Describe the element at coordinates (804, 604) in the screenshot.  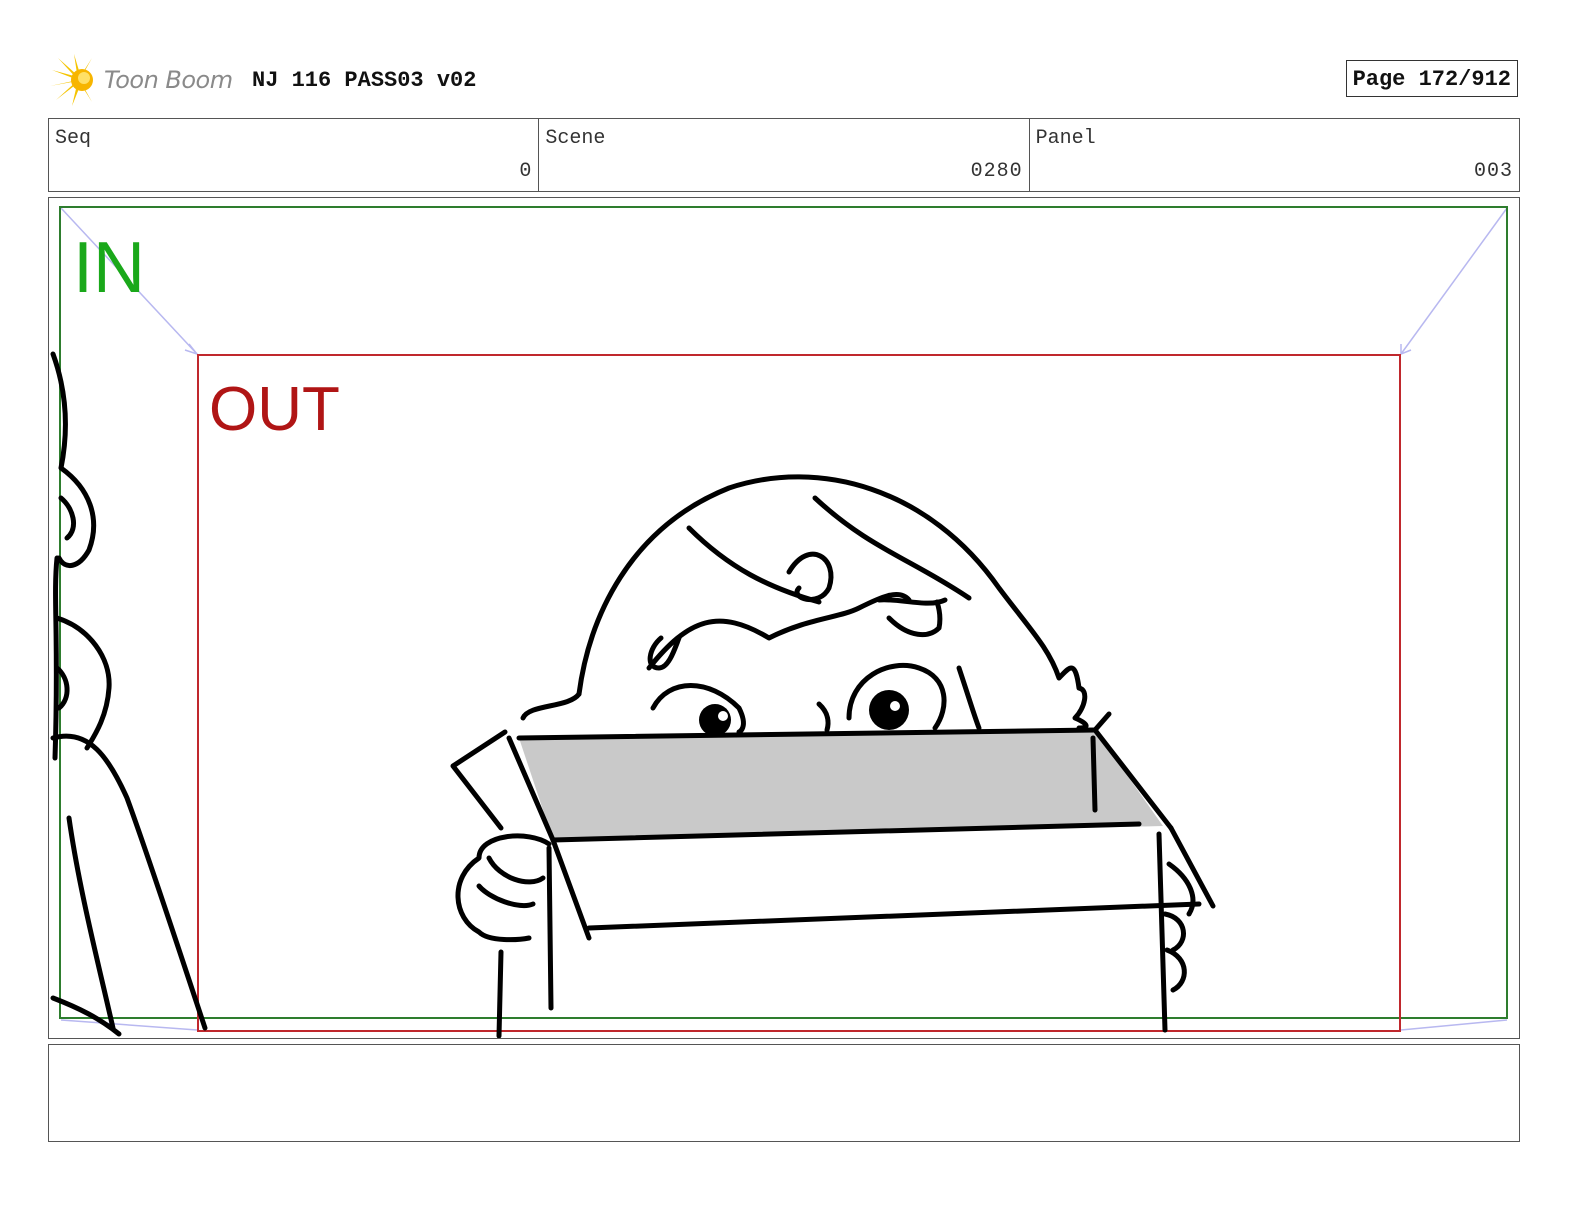
I see `character-head-sketch` at that location.